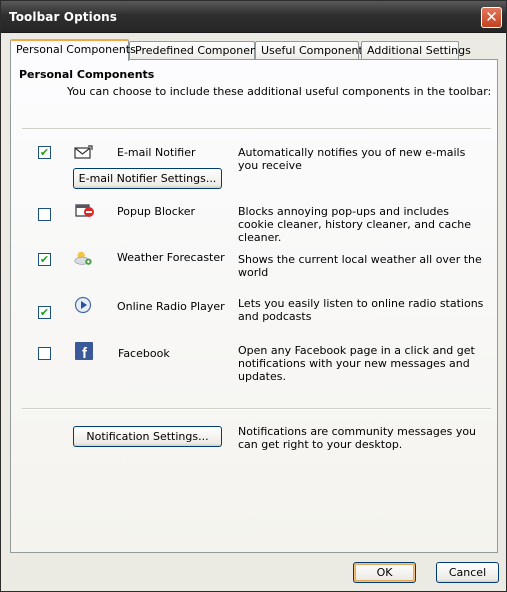  Describe the element at coordinates (63, 17) in the screenshot. I see `window-title: Toolbar Options` at that location.